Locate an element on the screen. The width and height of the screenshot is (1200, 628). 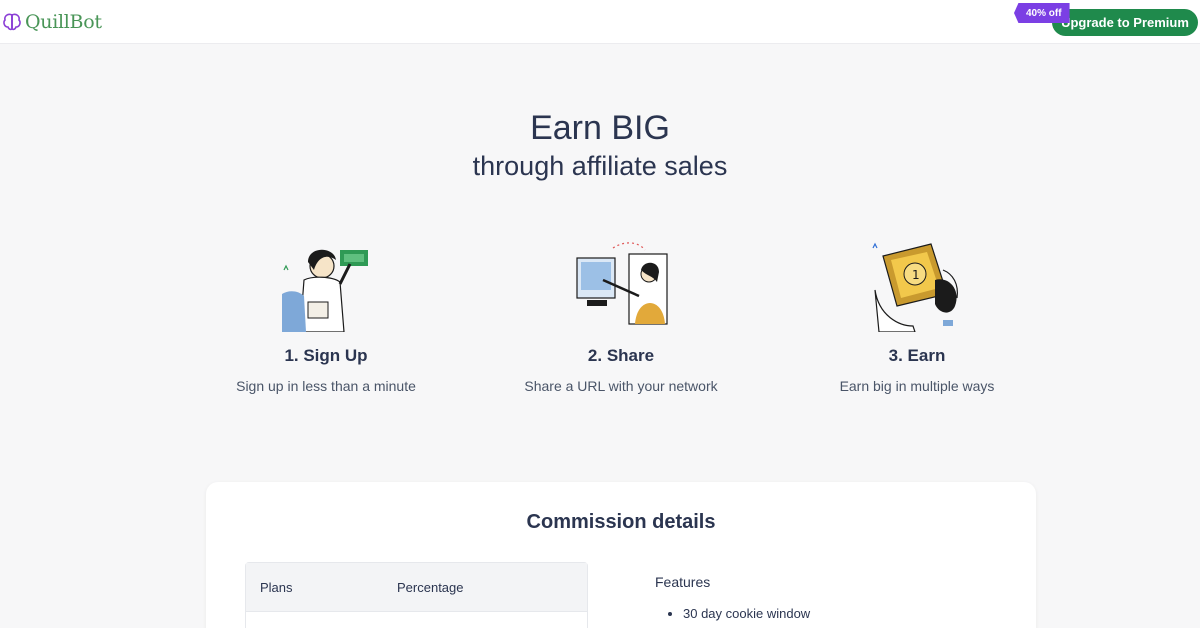
features-list: 30 day cookie window is located at coordinates (732, 613).